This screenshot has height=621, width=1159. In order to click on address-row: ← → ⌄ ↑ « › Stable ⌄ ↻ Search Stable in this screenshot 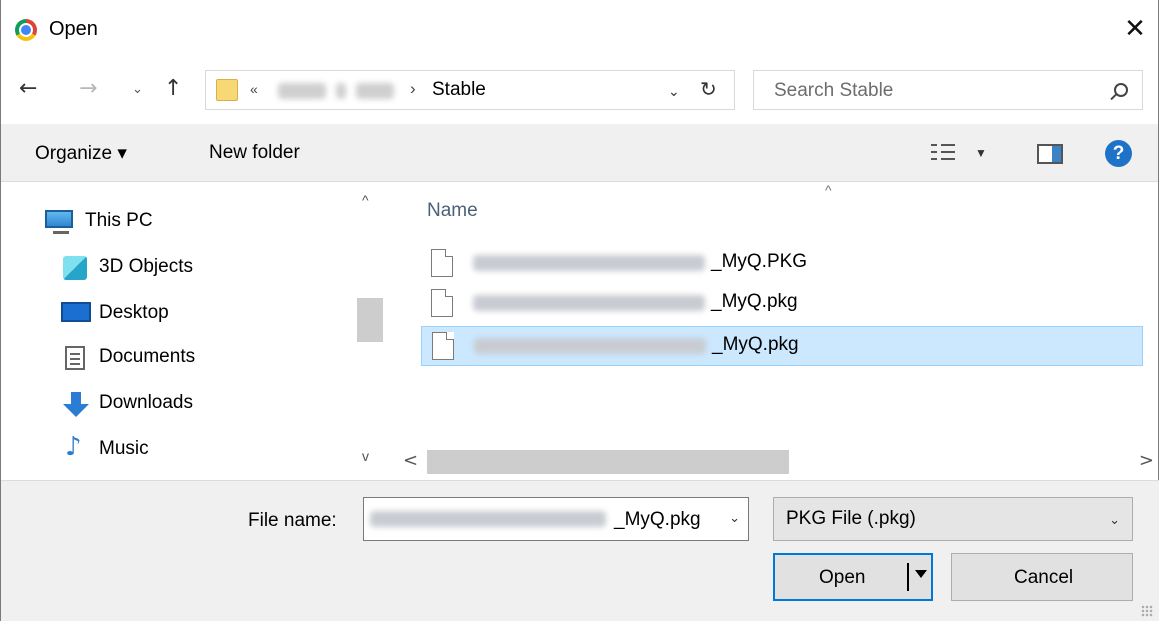, I will do `click(579, 91)`.